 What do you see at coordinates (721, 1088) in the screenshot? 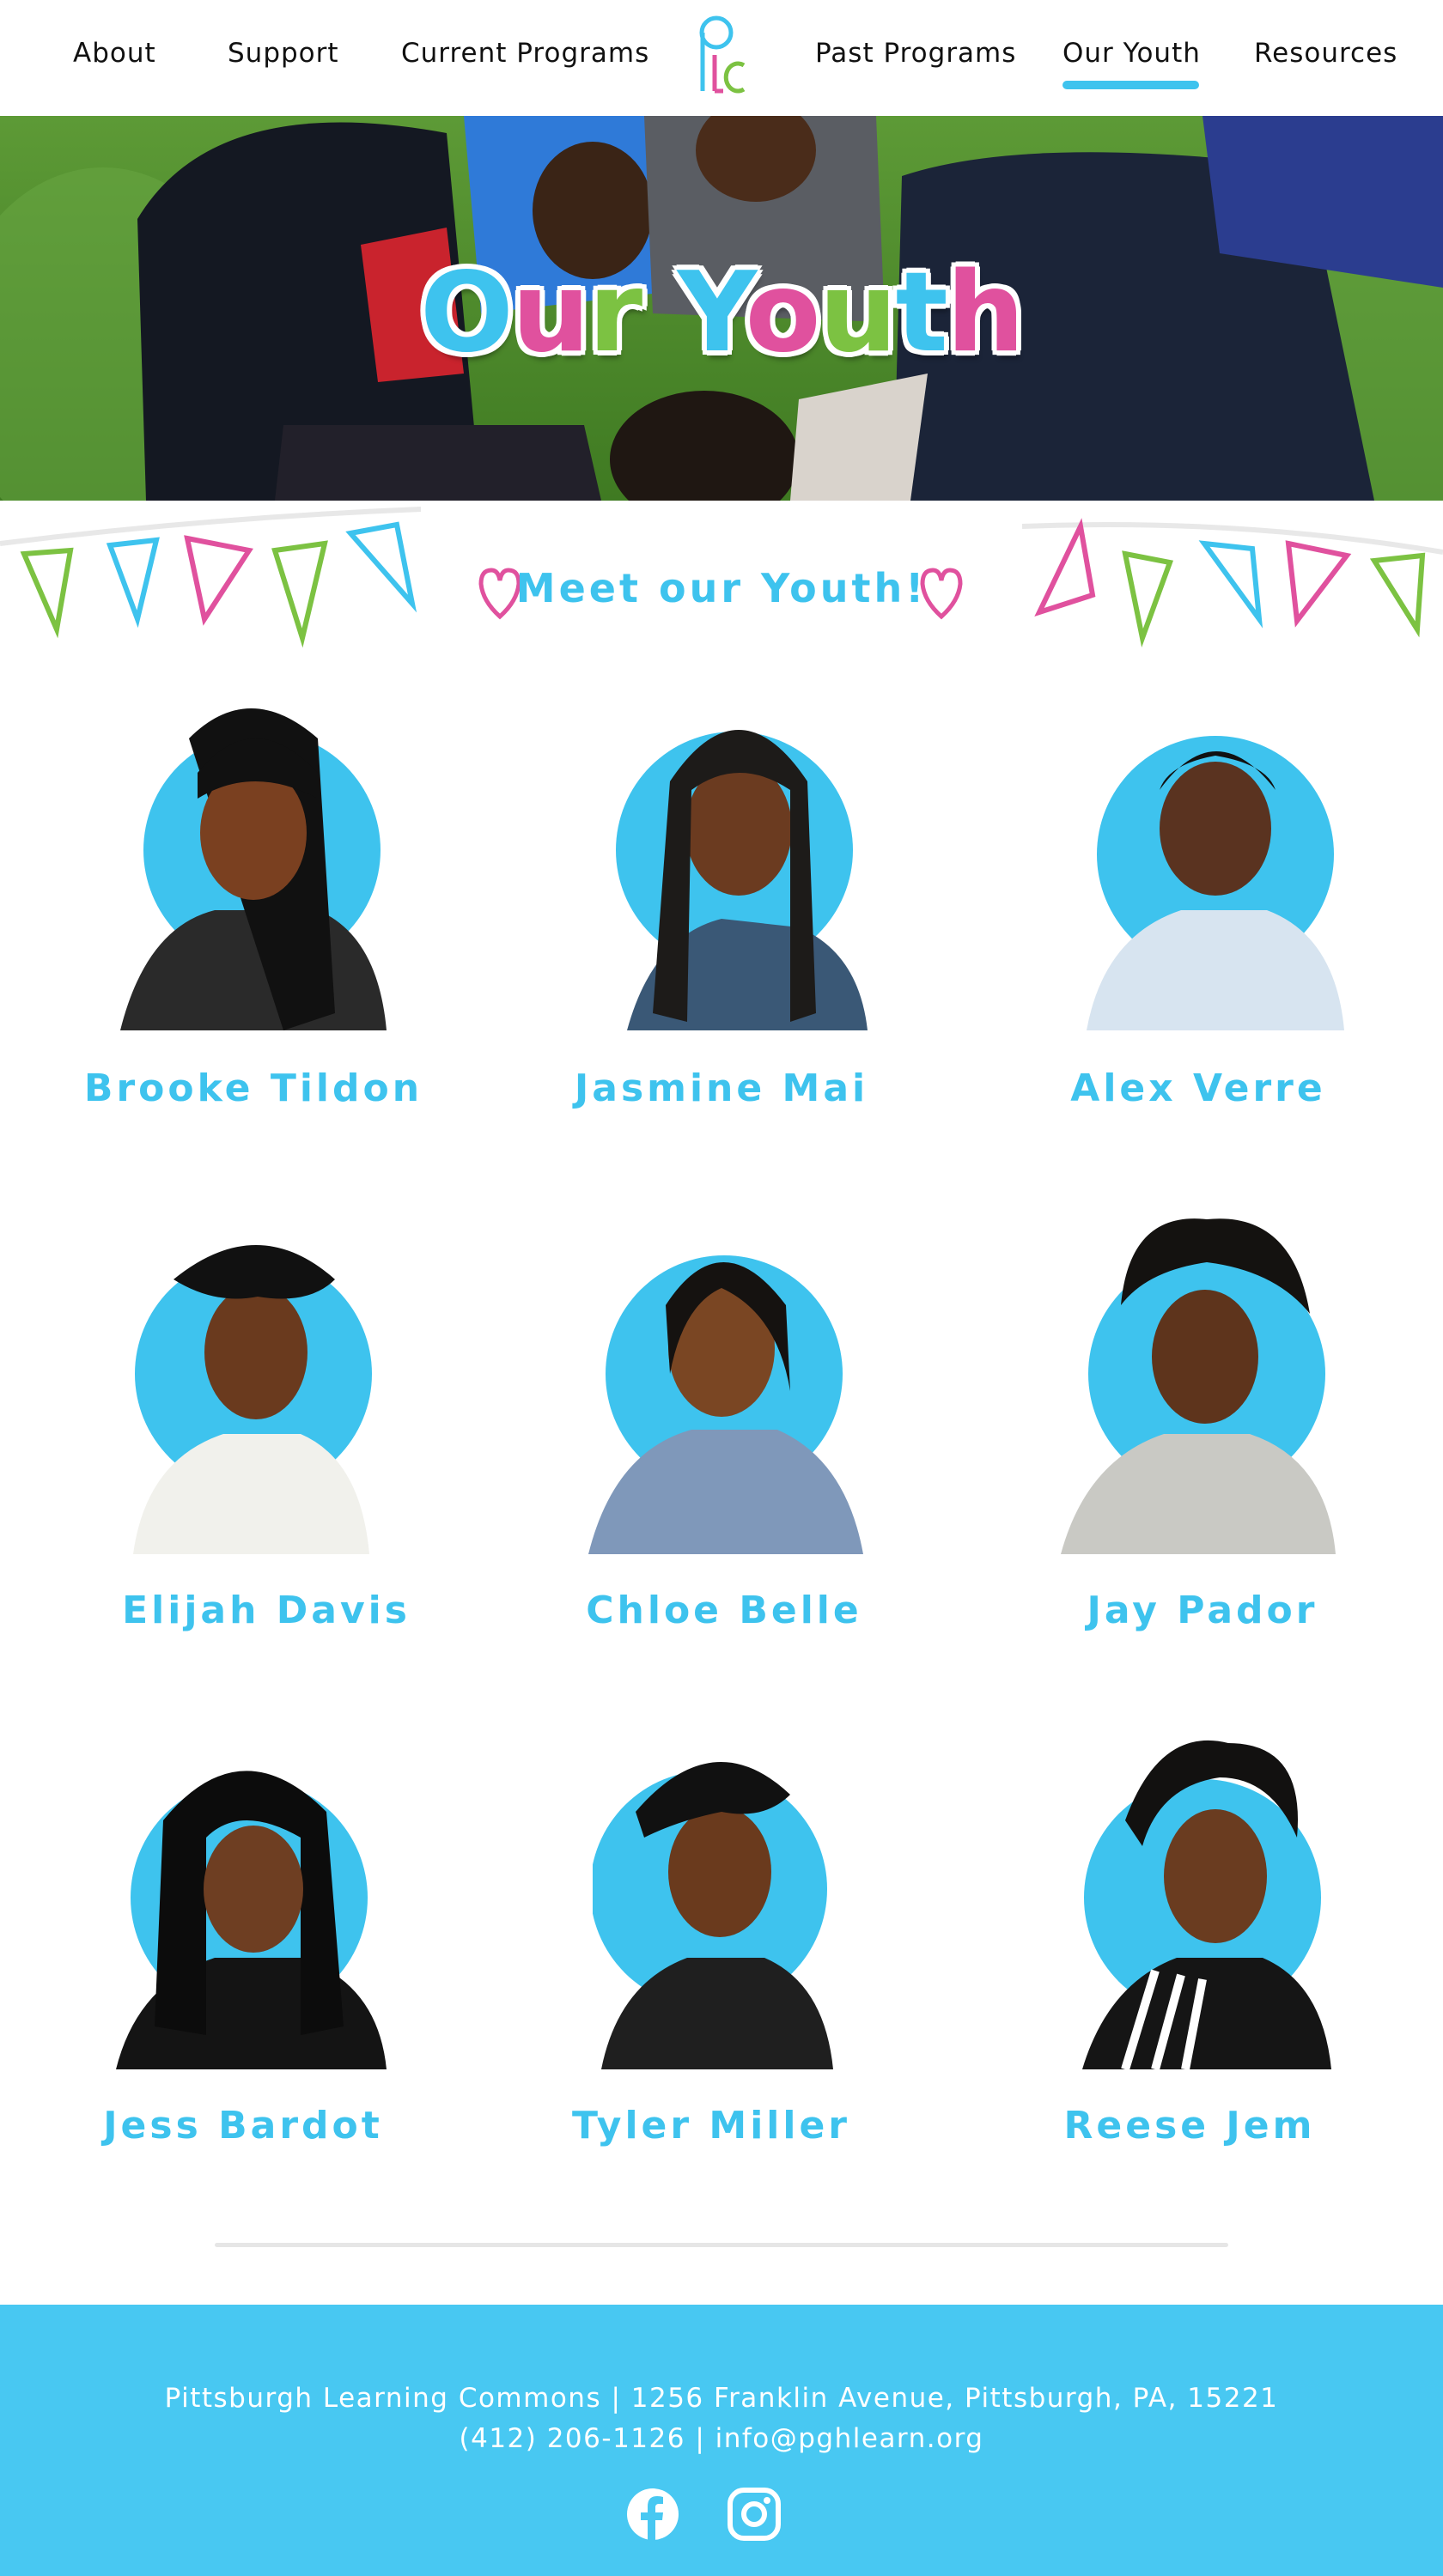
I see `youth-name: Jasmine Mai` at bounding box center [721, 1088].